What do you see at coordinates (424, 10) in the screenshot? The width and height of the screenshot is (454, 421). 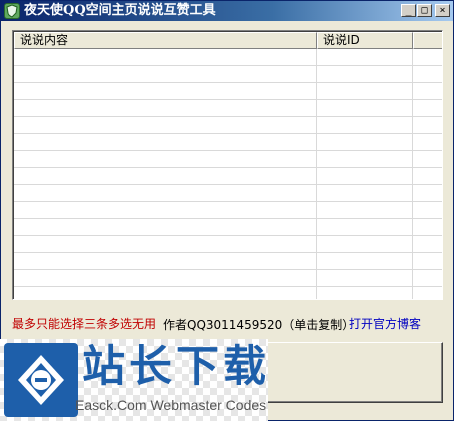 I see `maximize-button: □` at bounding box center [424, 10].